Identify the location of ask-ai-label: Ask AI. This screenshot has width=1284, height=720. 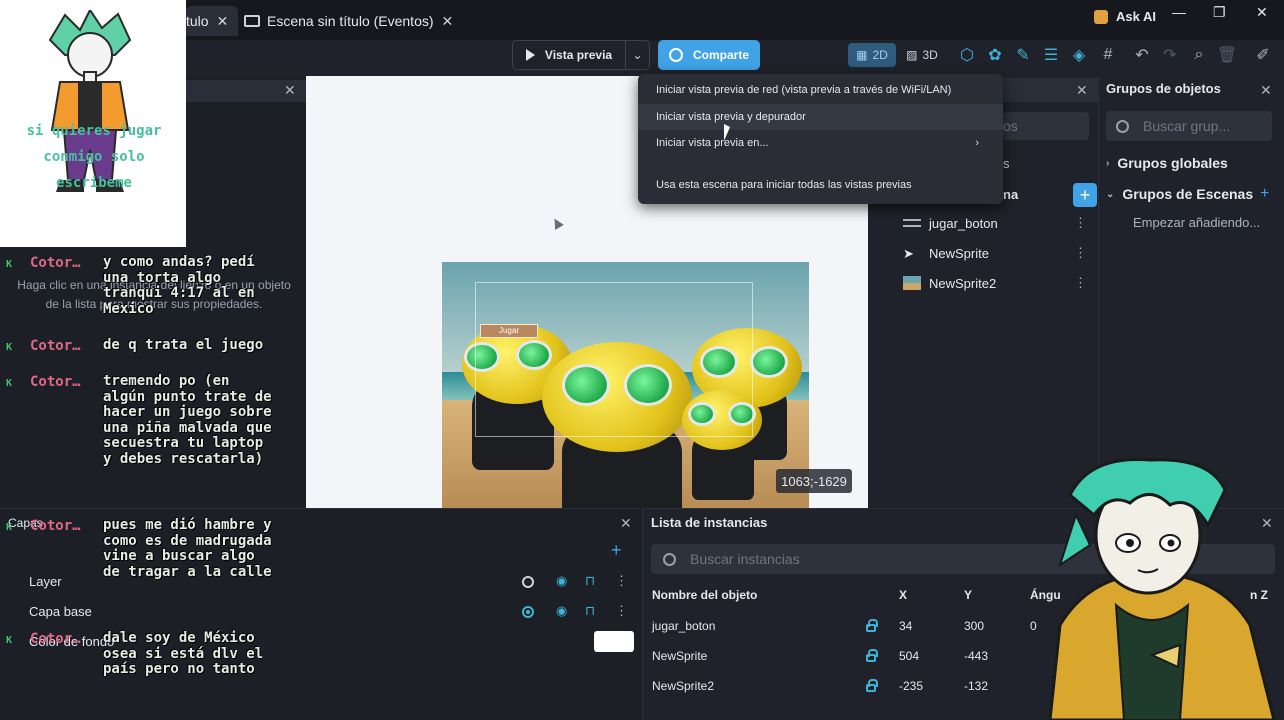
(1136, 16).